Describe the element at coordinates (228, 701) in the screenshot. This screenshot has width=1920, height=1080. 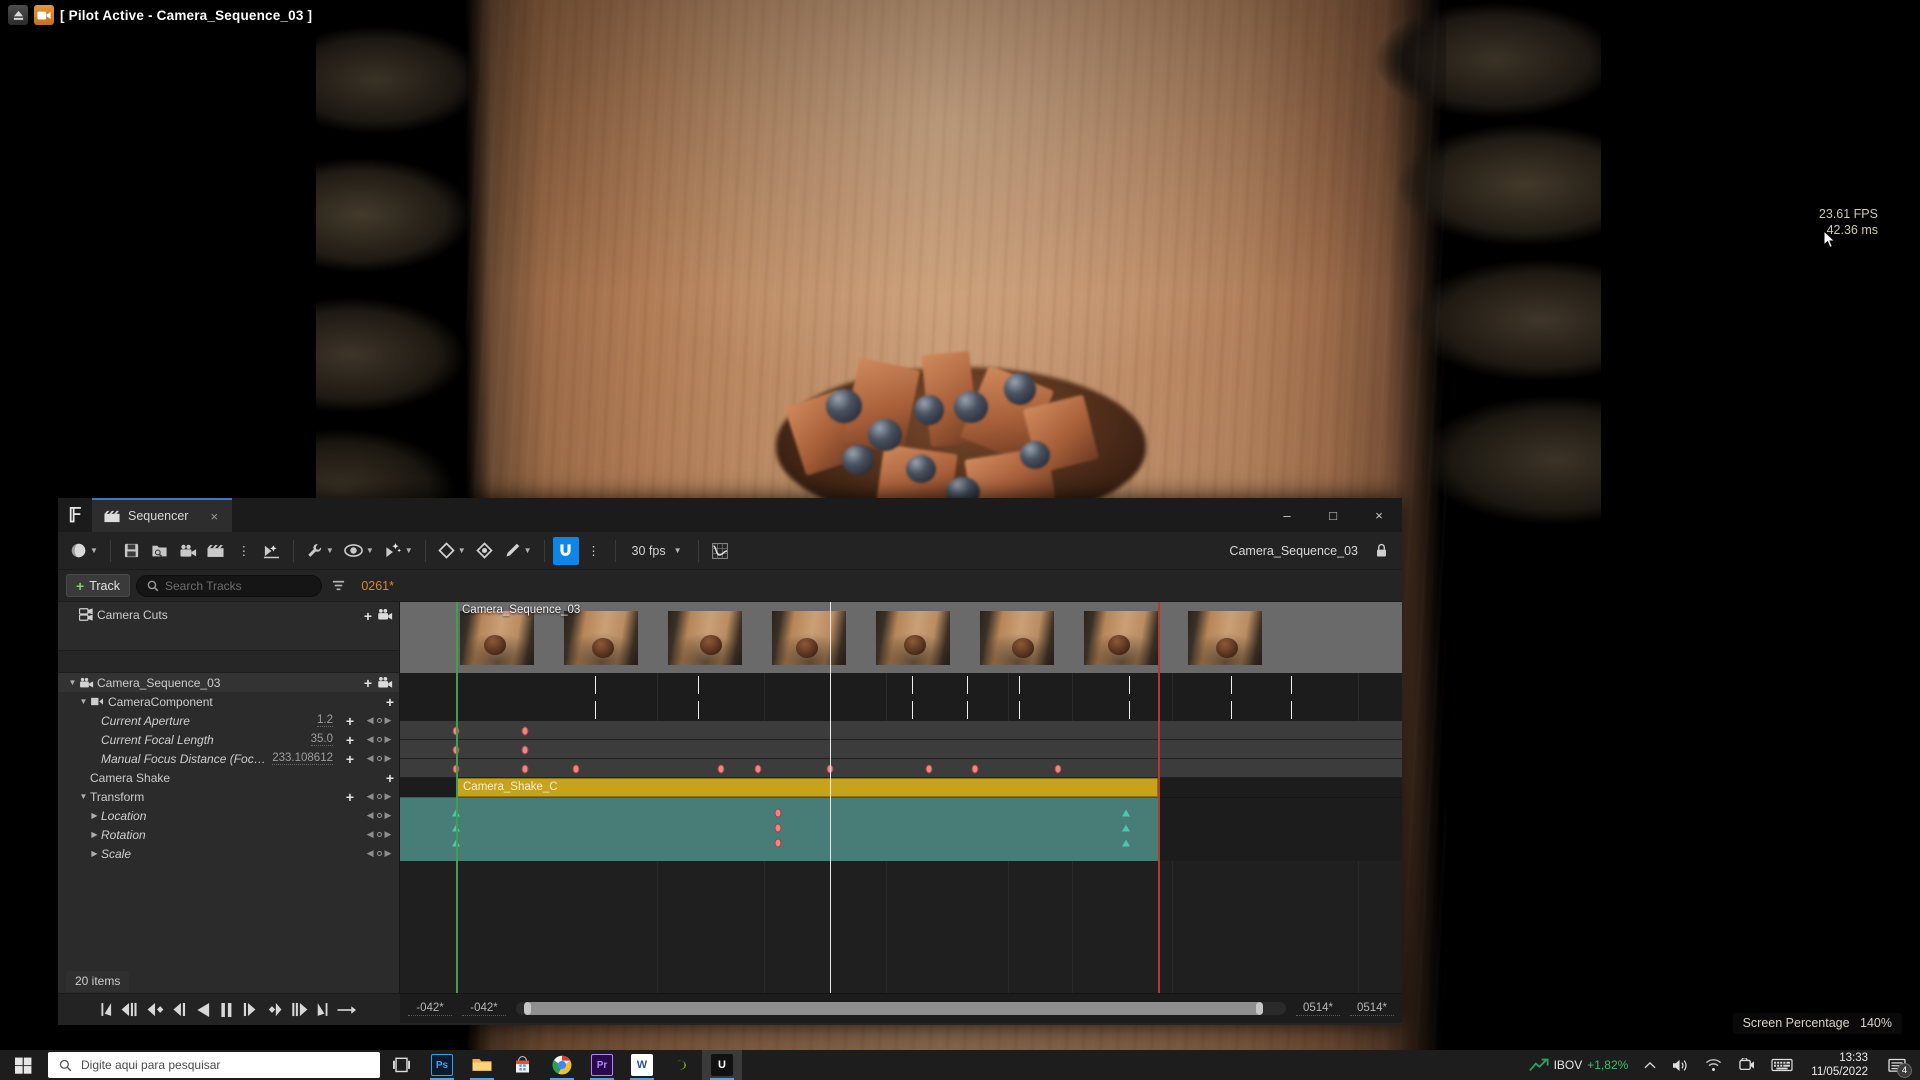
I see `track-row-cameracomponent: ▼ CameraComponent +` at that location.